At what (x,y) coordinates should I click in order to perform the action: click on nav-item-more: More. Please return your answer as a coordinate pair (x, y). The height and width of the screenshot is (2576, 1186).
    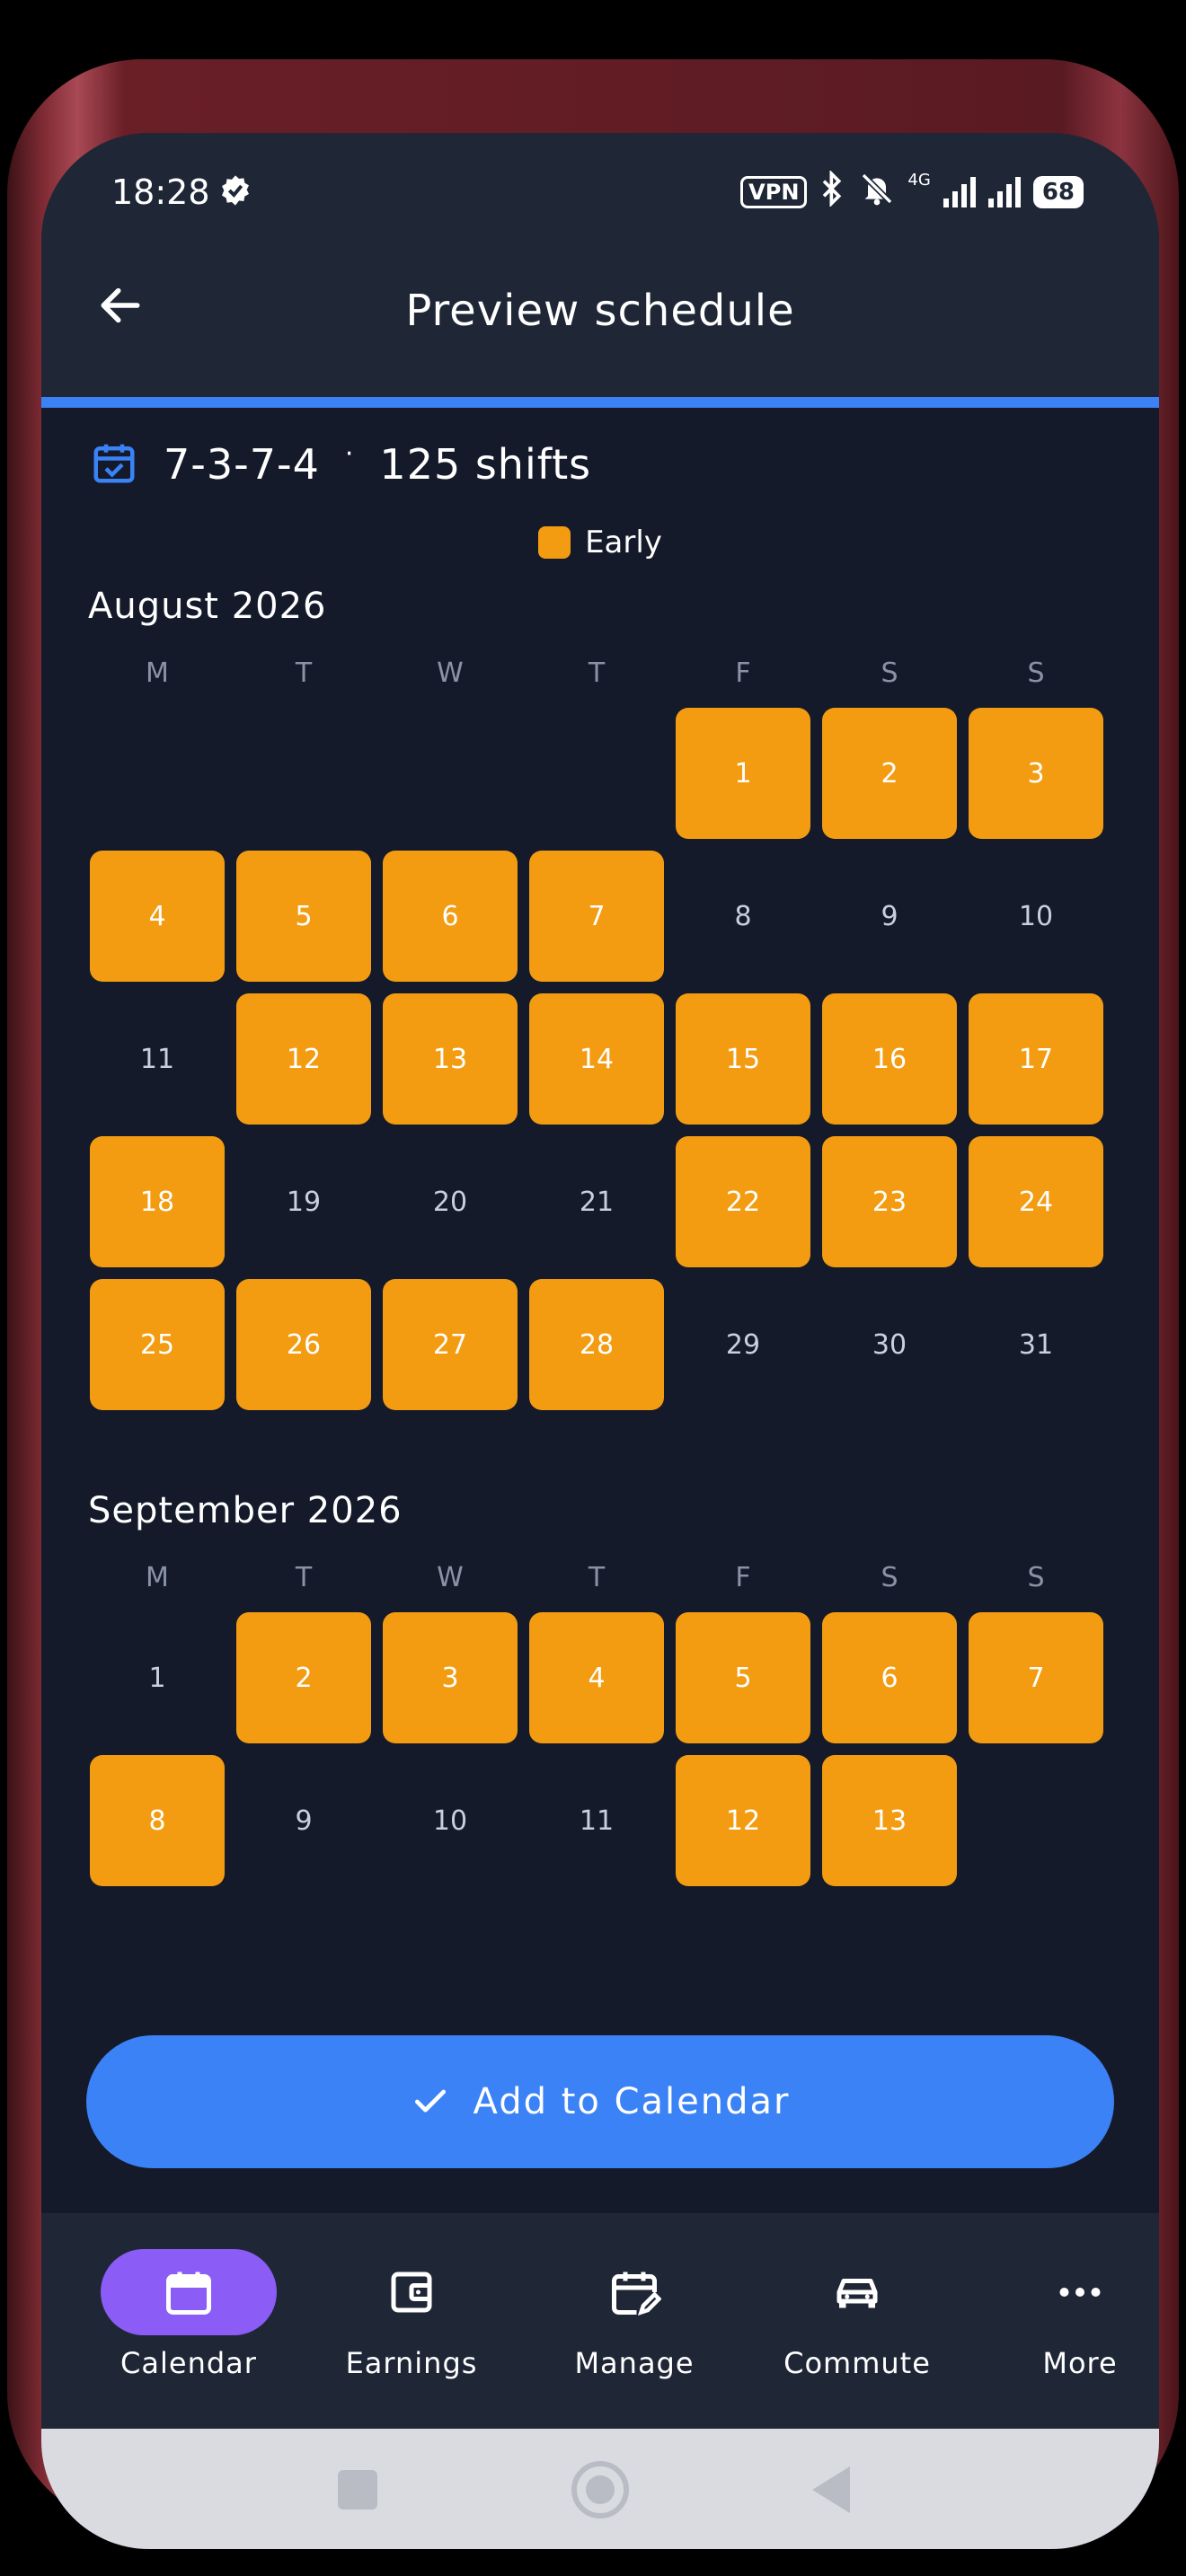
    Looking at the image, I should click on (1064, 2314).